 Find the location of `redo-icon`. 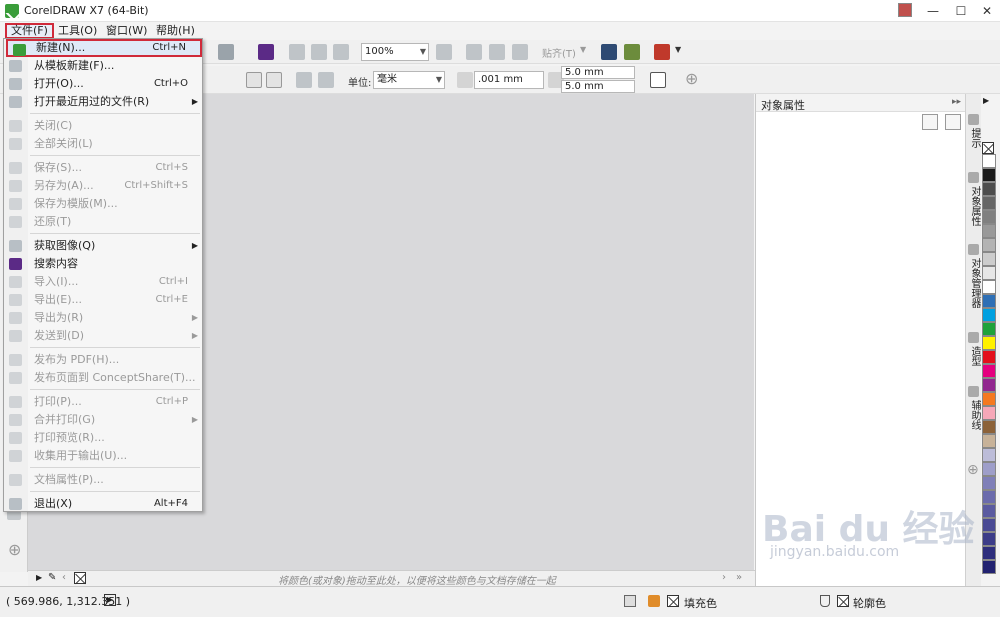

redo-icon is located at coordinates (226, 52).